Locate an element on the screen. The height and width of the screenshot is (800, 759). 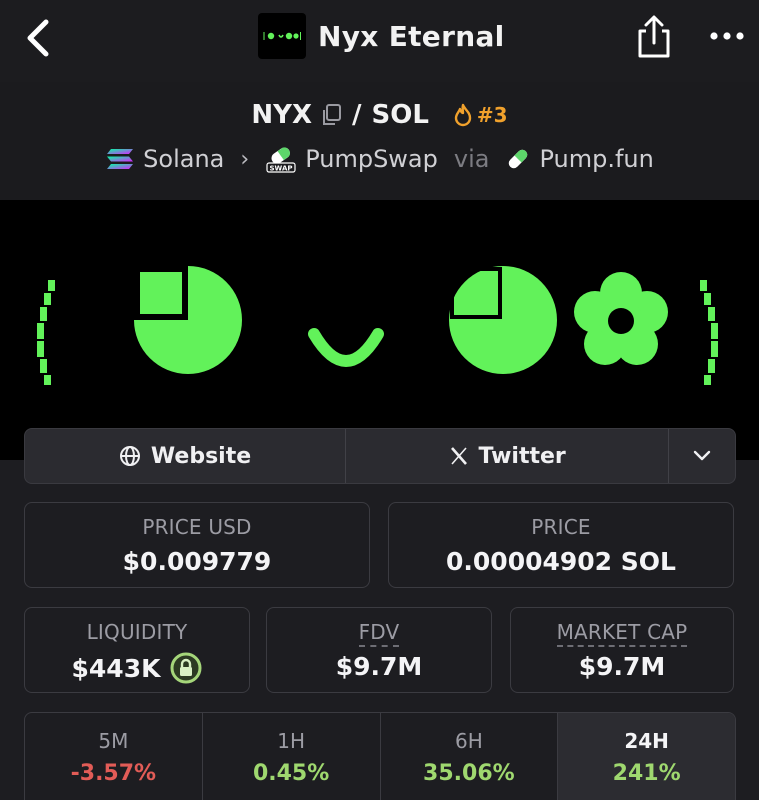
x-logo-icon is located at coordinates (458, 456).